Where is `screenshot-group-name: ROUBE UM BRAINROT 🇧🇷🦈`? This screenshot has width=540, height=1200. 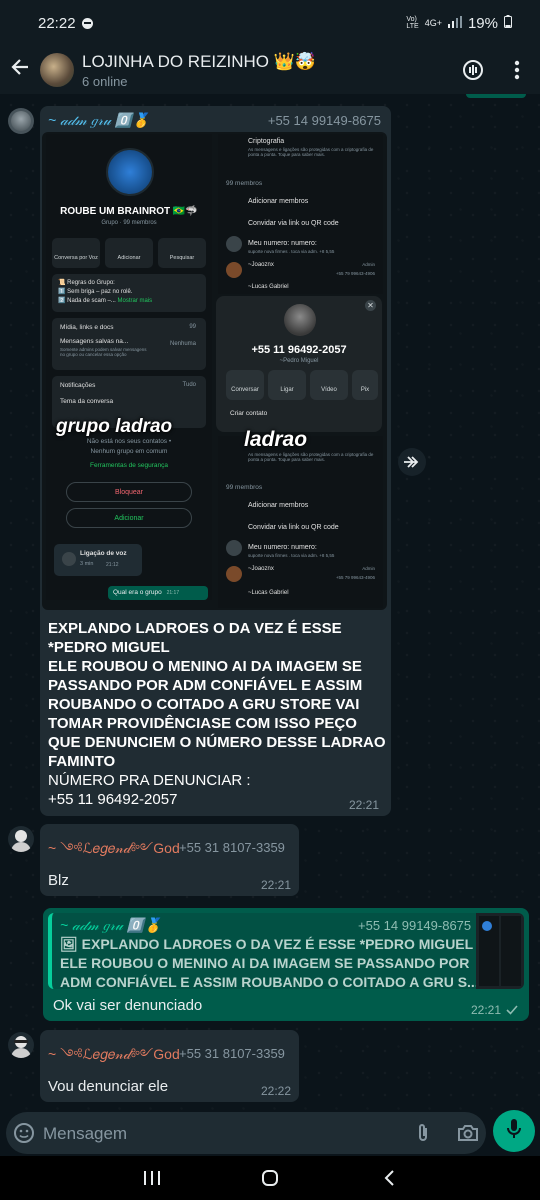
screenshot-group-name: ROUBE UM BRAINROT 🇧🇷🦈 is located at coordinates (129, 211).